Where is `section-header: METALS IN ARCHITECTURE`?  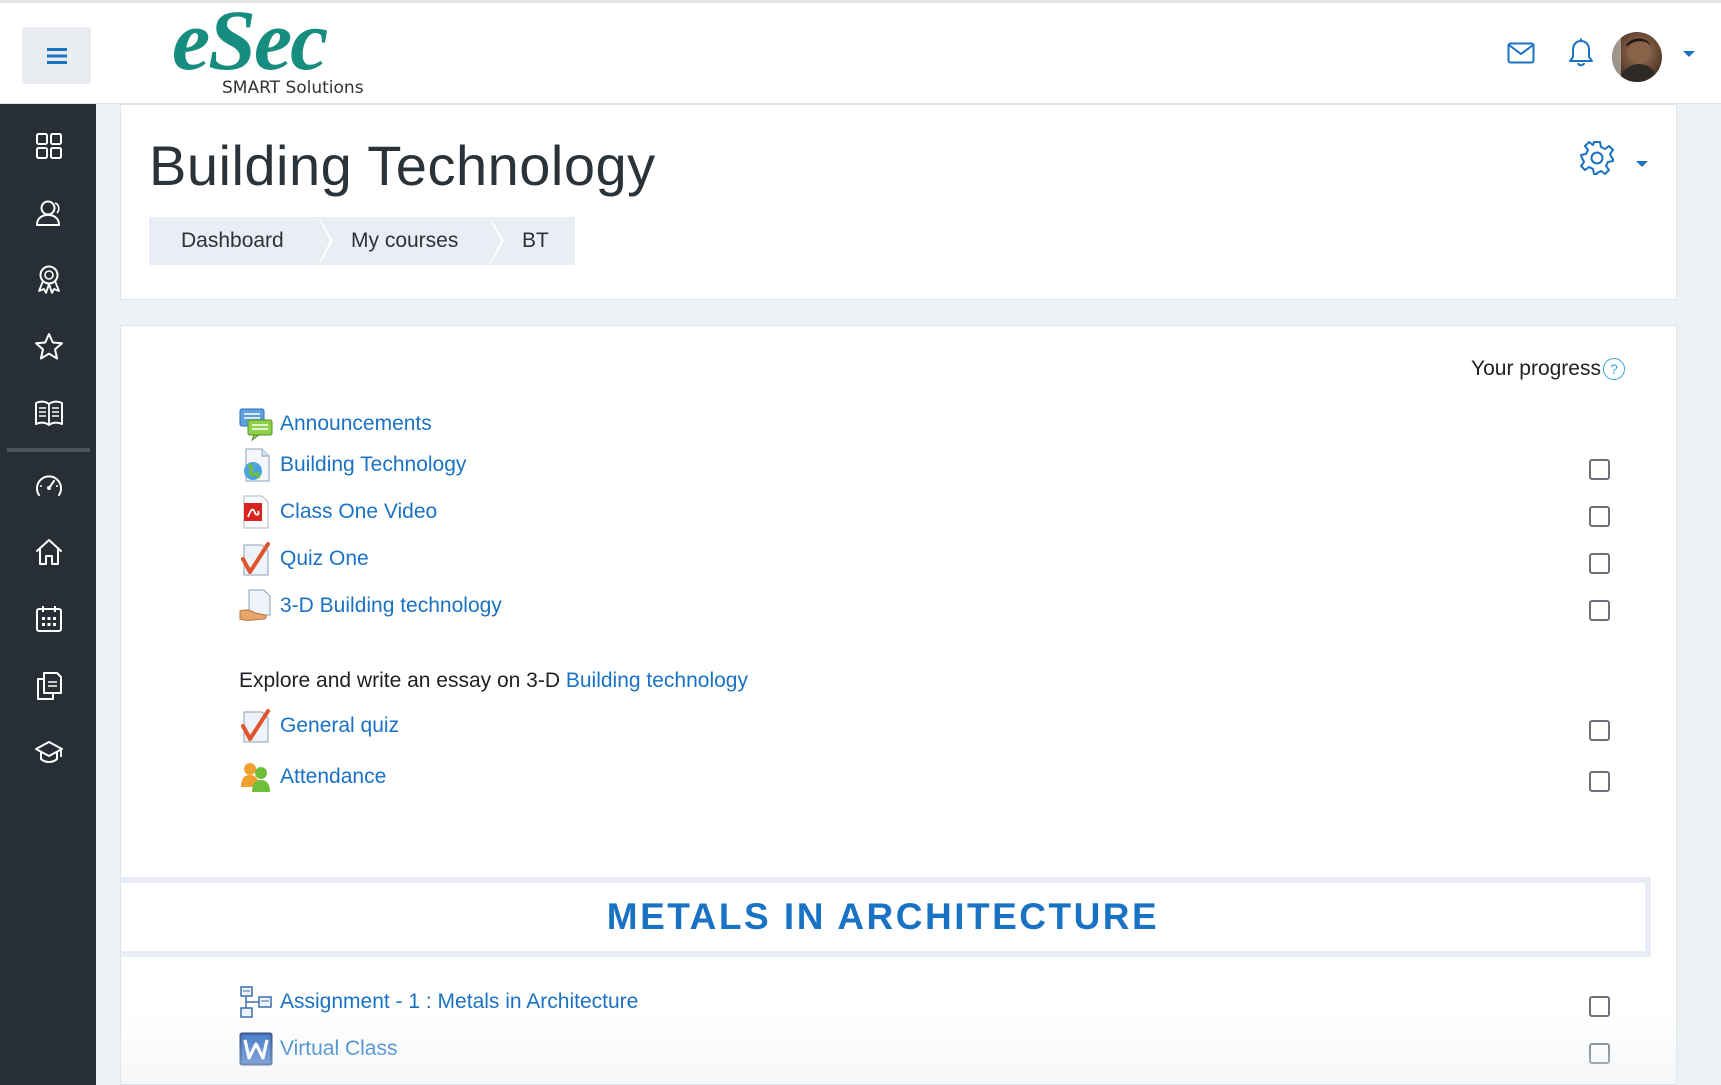 section-header: METALS IN ARCHITECTURE is located at coordinates (886, 917).